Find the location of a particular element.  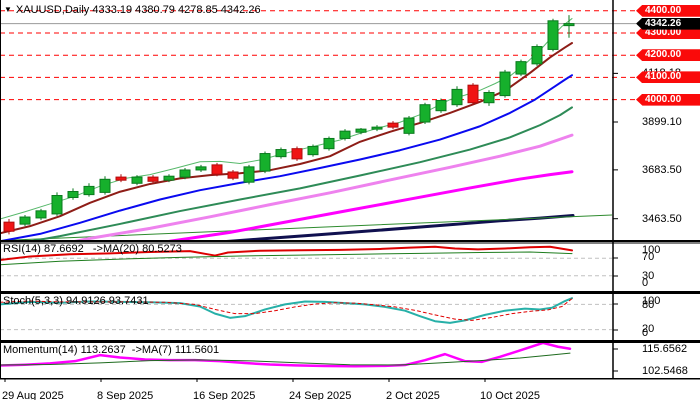

symbol-period-label: XAUUSD,Daily is located at coordinates (52, 10).